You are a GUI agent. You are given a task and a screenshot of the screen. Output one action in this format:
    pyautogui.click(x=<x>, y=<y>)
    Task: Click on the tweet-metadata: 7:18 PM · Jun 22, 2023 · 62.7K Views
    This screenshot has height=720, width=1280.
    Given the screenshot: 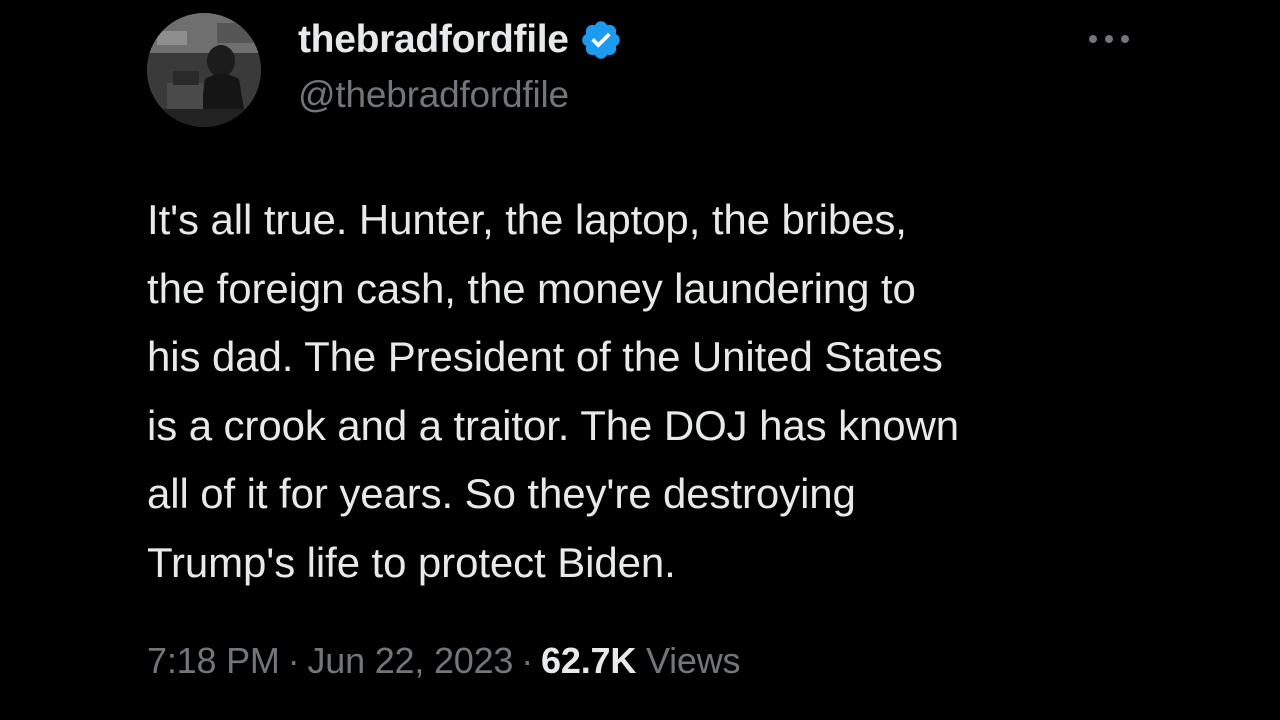 What is the action you would take?
    pyautogui.click(x=444, y=661)
    